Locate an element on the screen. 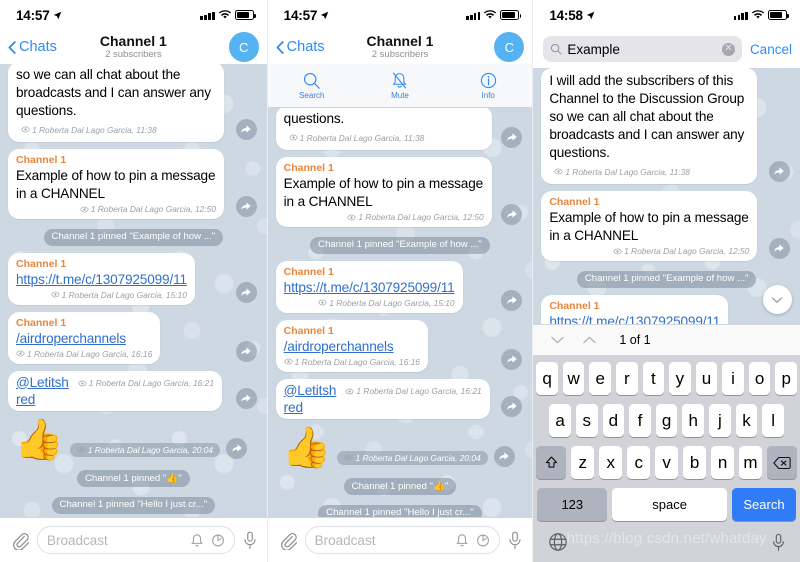 The image size is (800, 562). key-w: w is located at coordinates (573, 378).